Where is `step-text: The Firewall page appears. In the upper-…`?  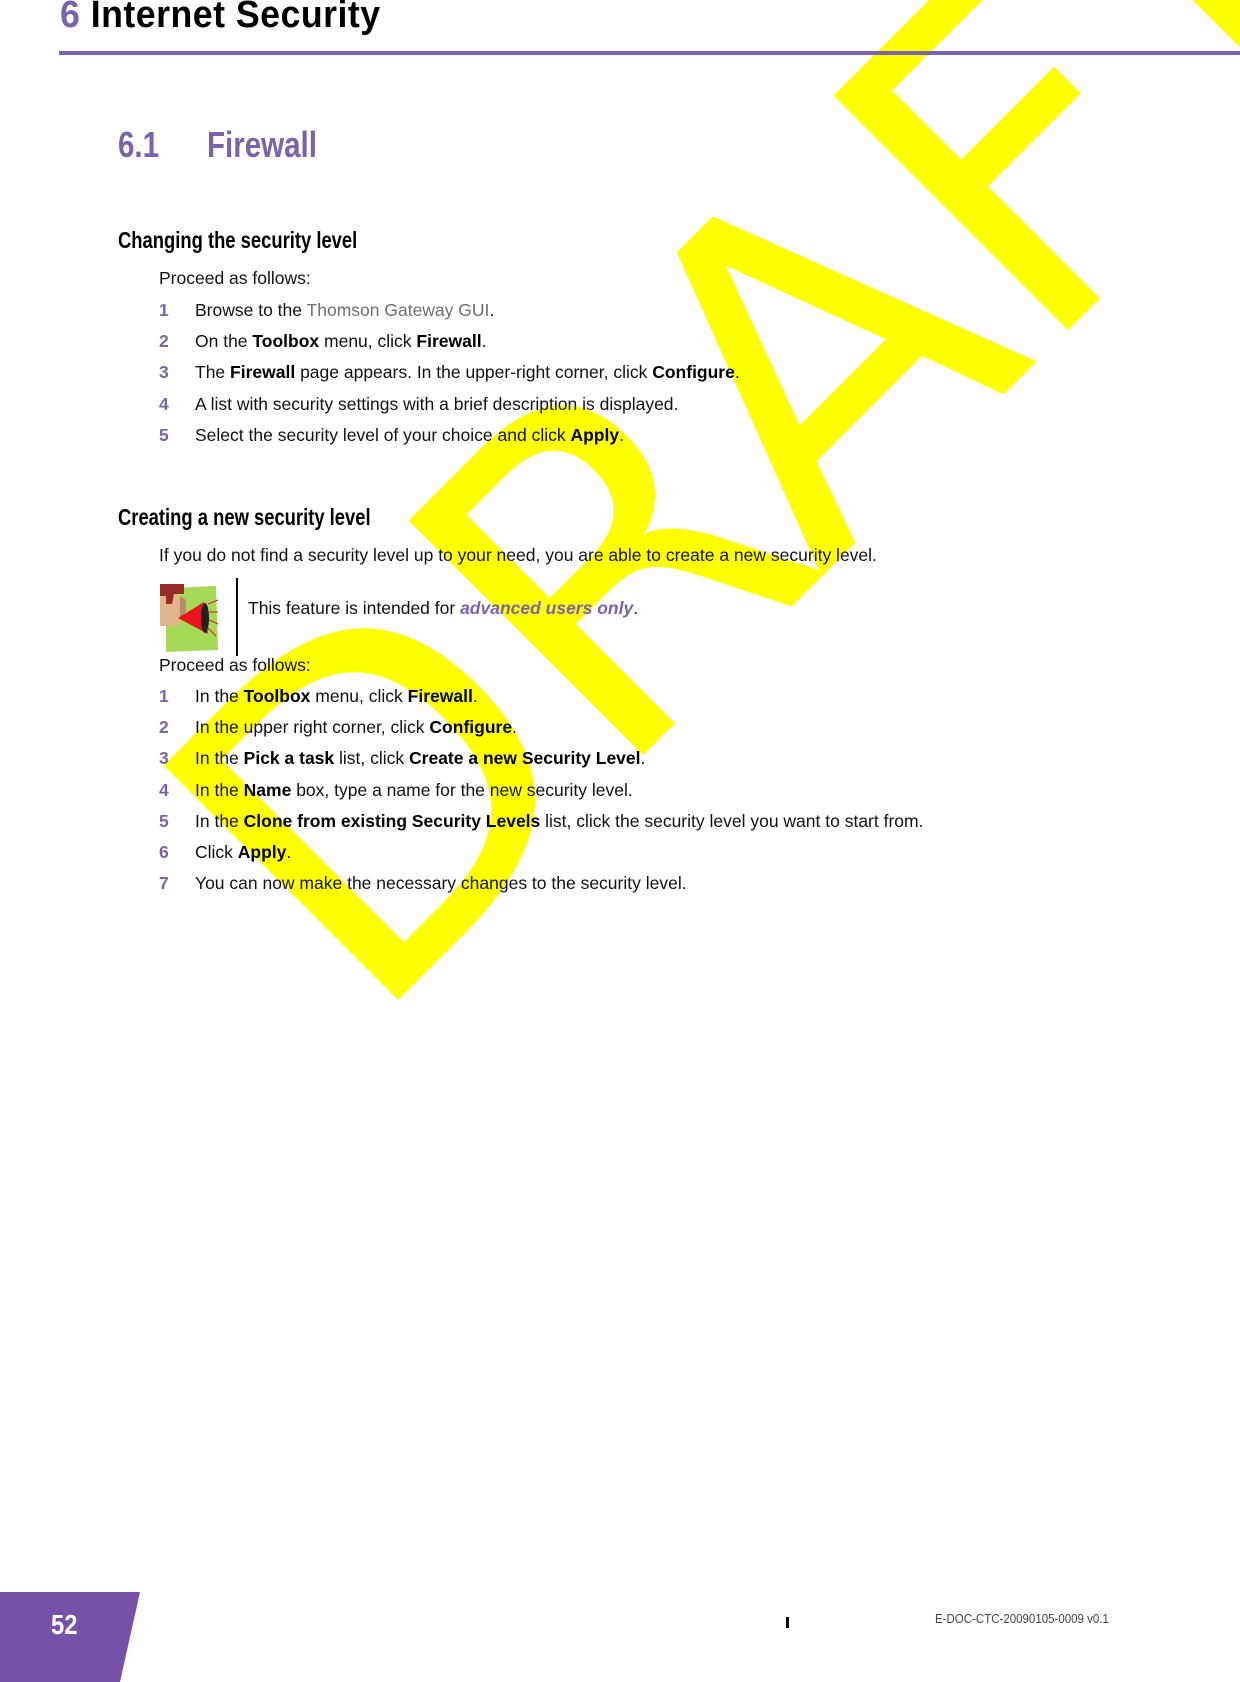
step-text: The Firewall page appears. In the upper-… is located at coordinates (467, 372).